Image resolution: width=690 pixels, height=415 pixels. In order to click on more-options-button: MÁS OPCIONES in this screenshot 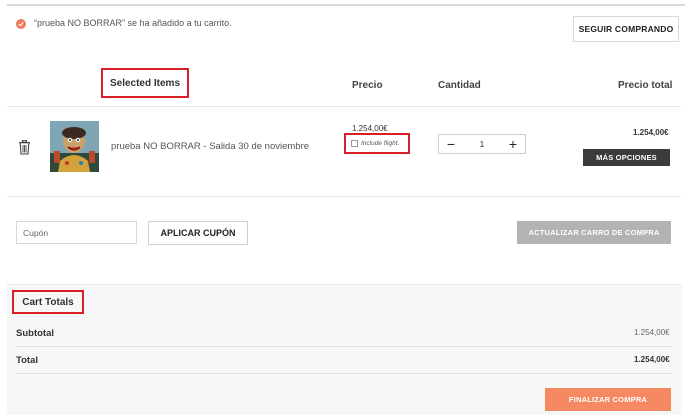, I will do `click(626, 157)`.